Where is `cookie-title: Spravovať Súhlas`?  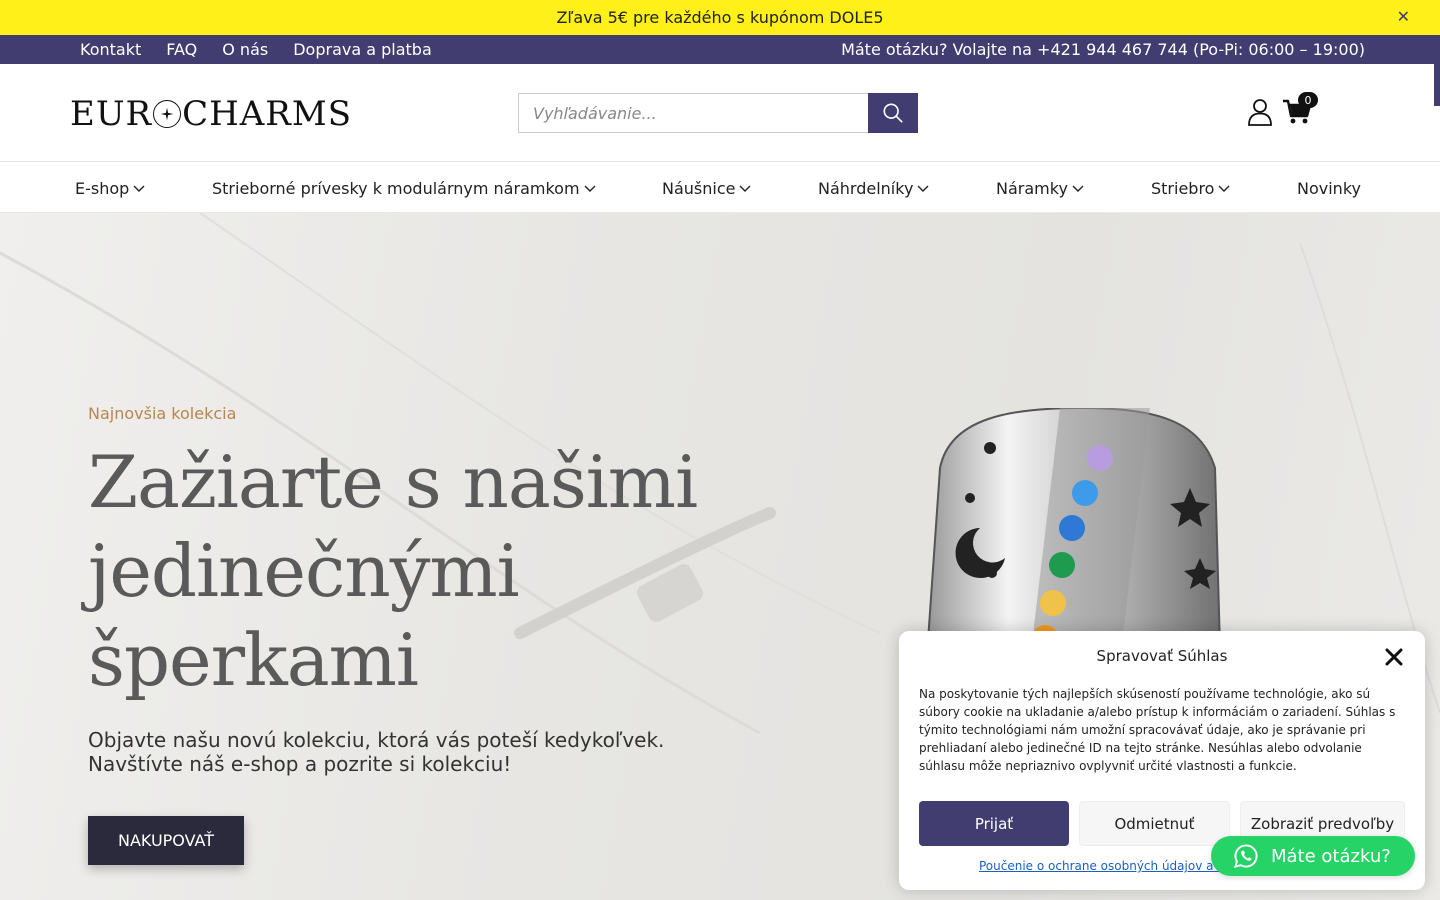
cookie-title: Spravovať Súhlas is located at coordinates (1162, 656).